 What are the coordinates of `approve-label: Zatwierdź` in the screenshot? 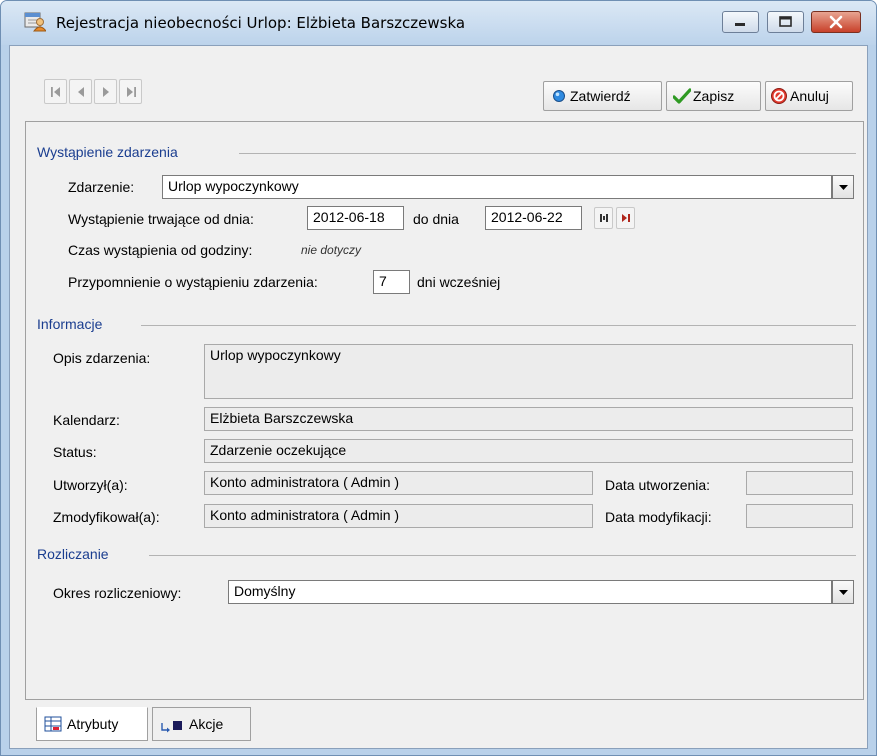 It's located at (600, 96).